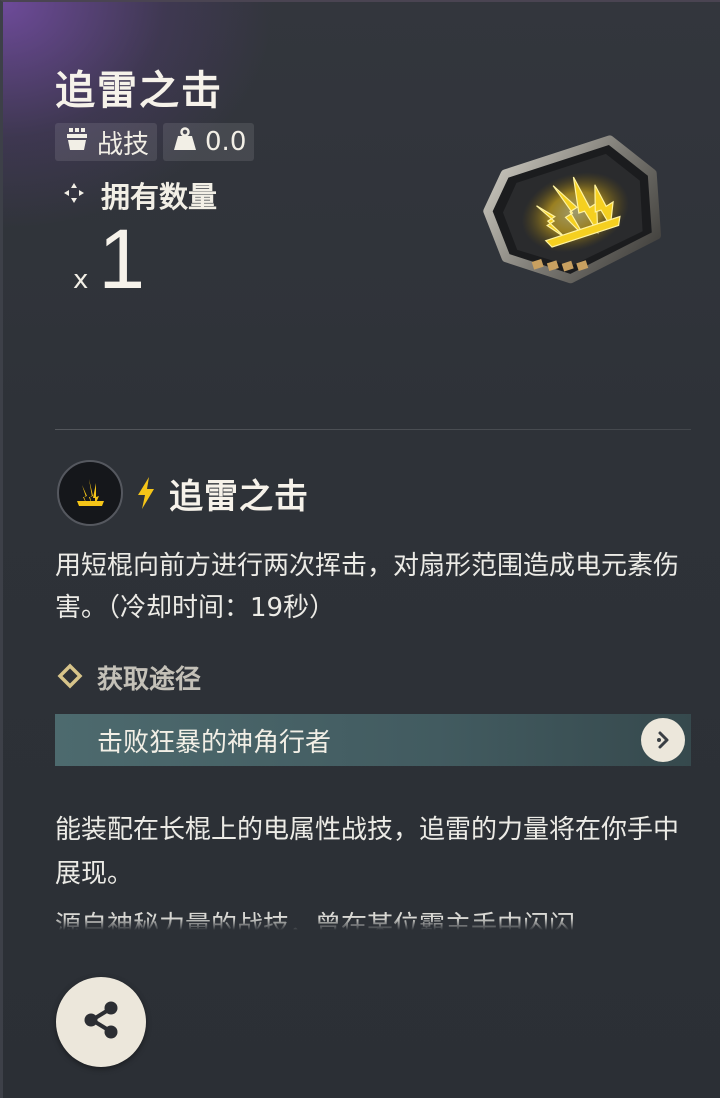 The width and height of the screenshot is (720, 1098). What do you see at coordinates (214, 742) in the screenshot?
I see `obtain-source-text: 击败狂暴的神角行者` at bounding box center [214, 742].